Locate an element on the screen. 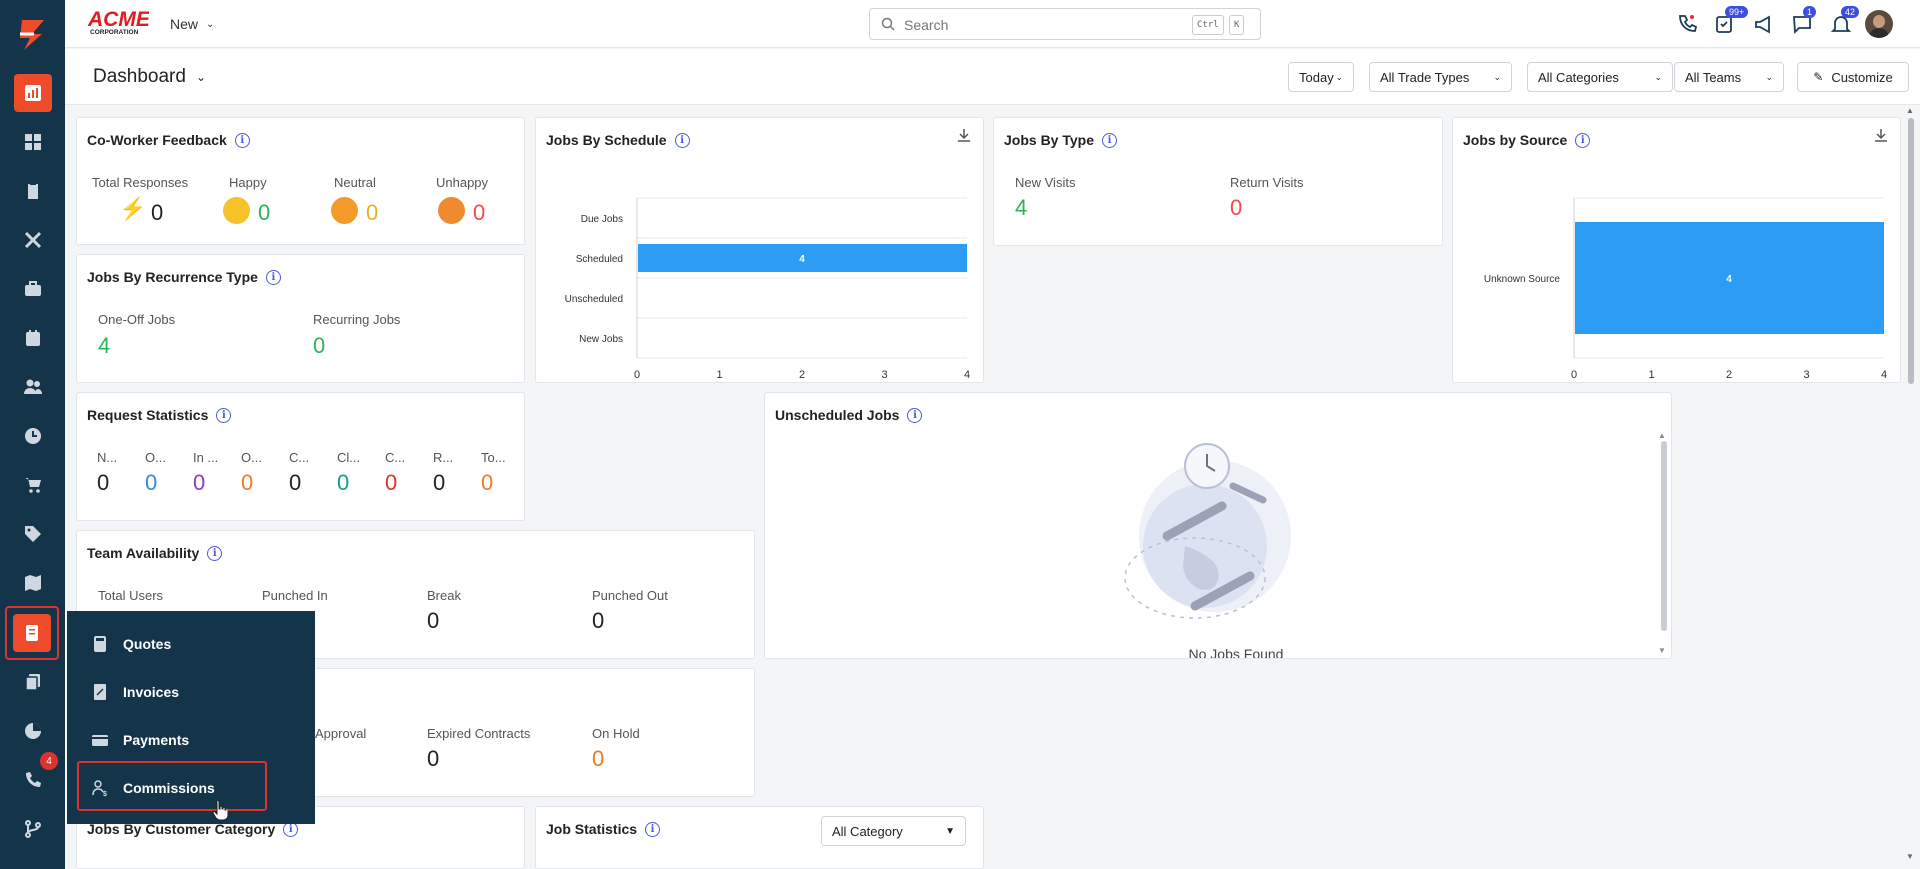 This screenshot has height=869, width=1920. sidebar-dashboard is located at coordinates (33, 93).